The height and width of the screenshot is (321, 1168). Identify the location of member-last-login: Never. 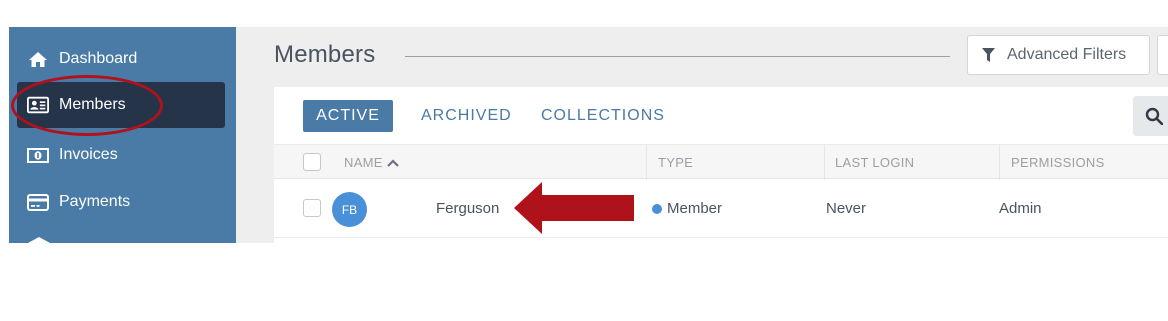
(846, 208).